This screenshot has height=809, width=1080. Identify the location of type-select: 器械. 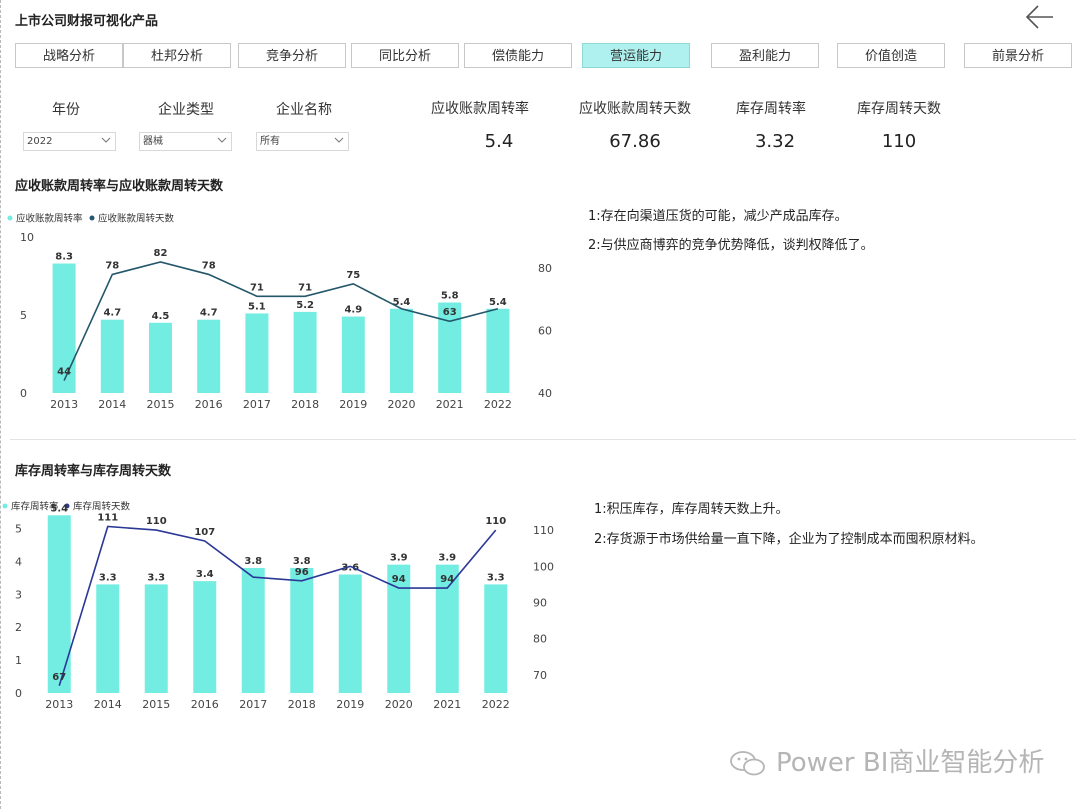
(185, 141).